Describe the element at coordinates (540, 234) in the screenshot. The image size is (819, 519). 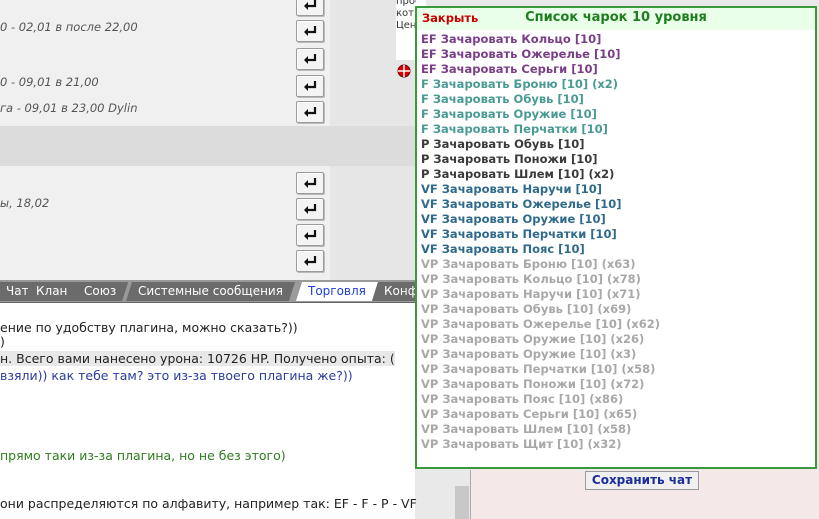
I see `enchant-list-item: VF Зачаровать Перчатки [10]` at that location.